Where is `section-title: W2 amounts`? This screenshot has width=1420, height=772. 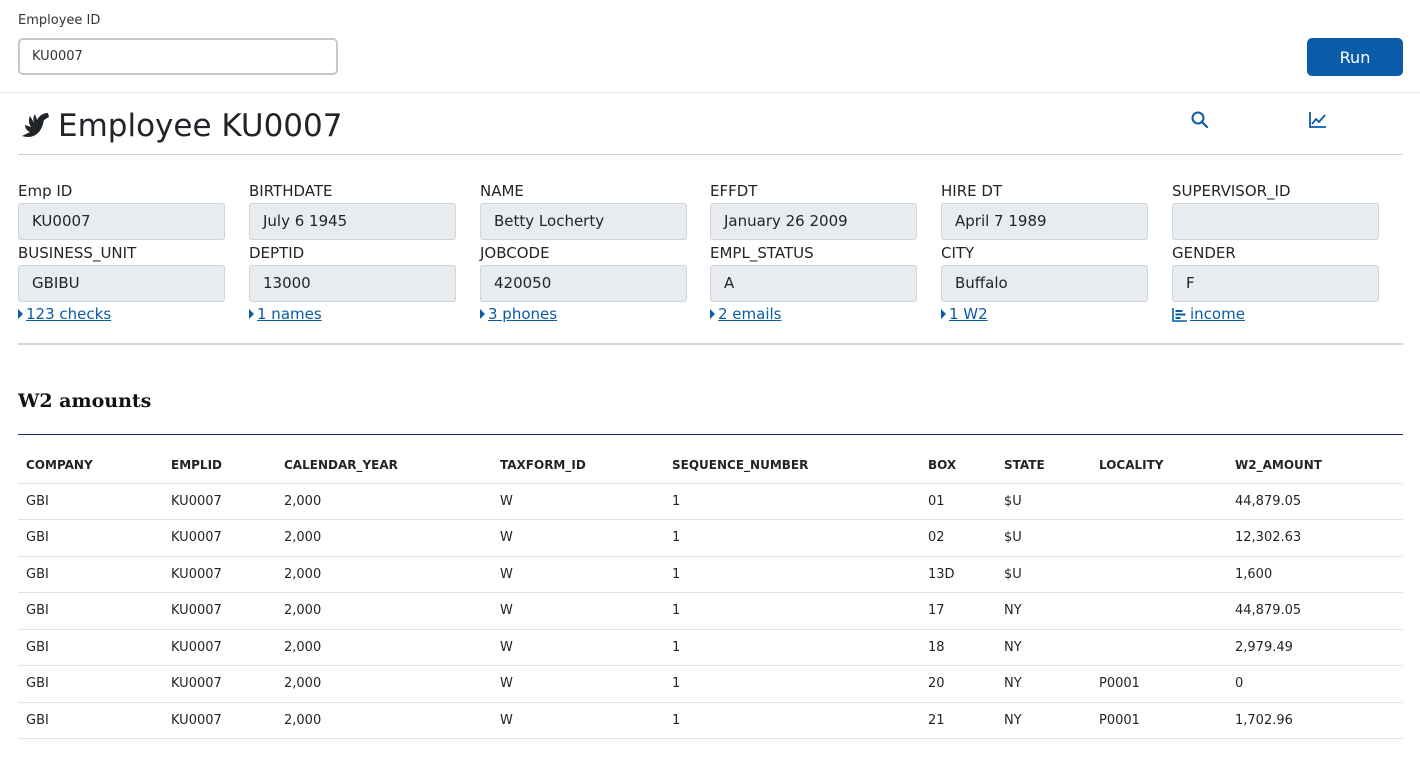 section-title: W2 amounts is located at coordinates (85, 401).